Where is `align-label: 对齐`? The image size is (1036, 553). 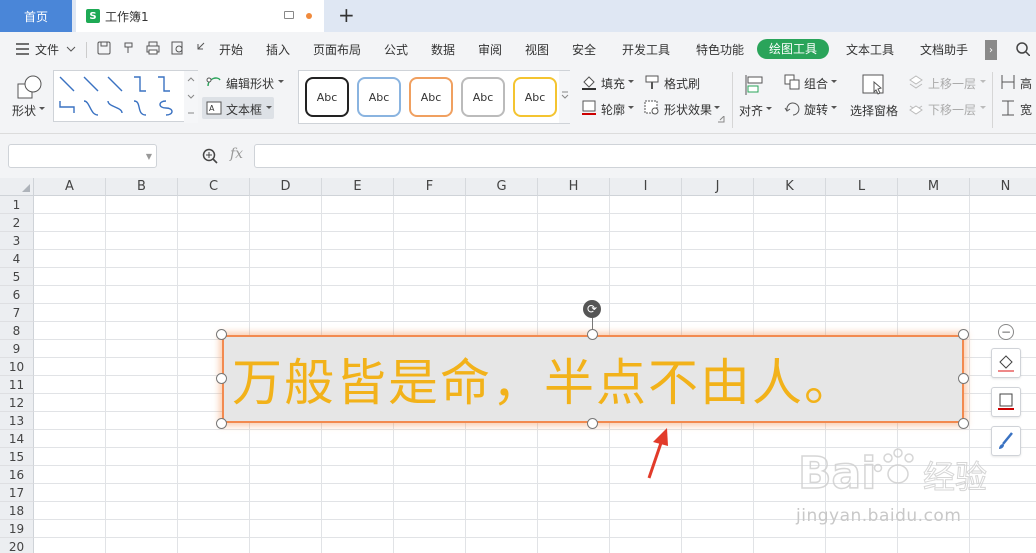 align-label: 对齐 is located at coordinates (751, 110).